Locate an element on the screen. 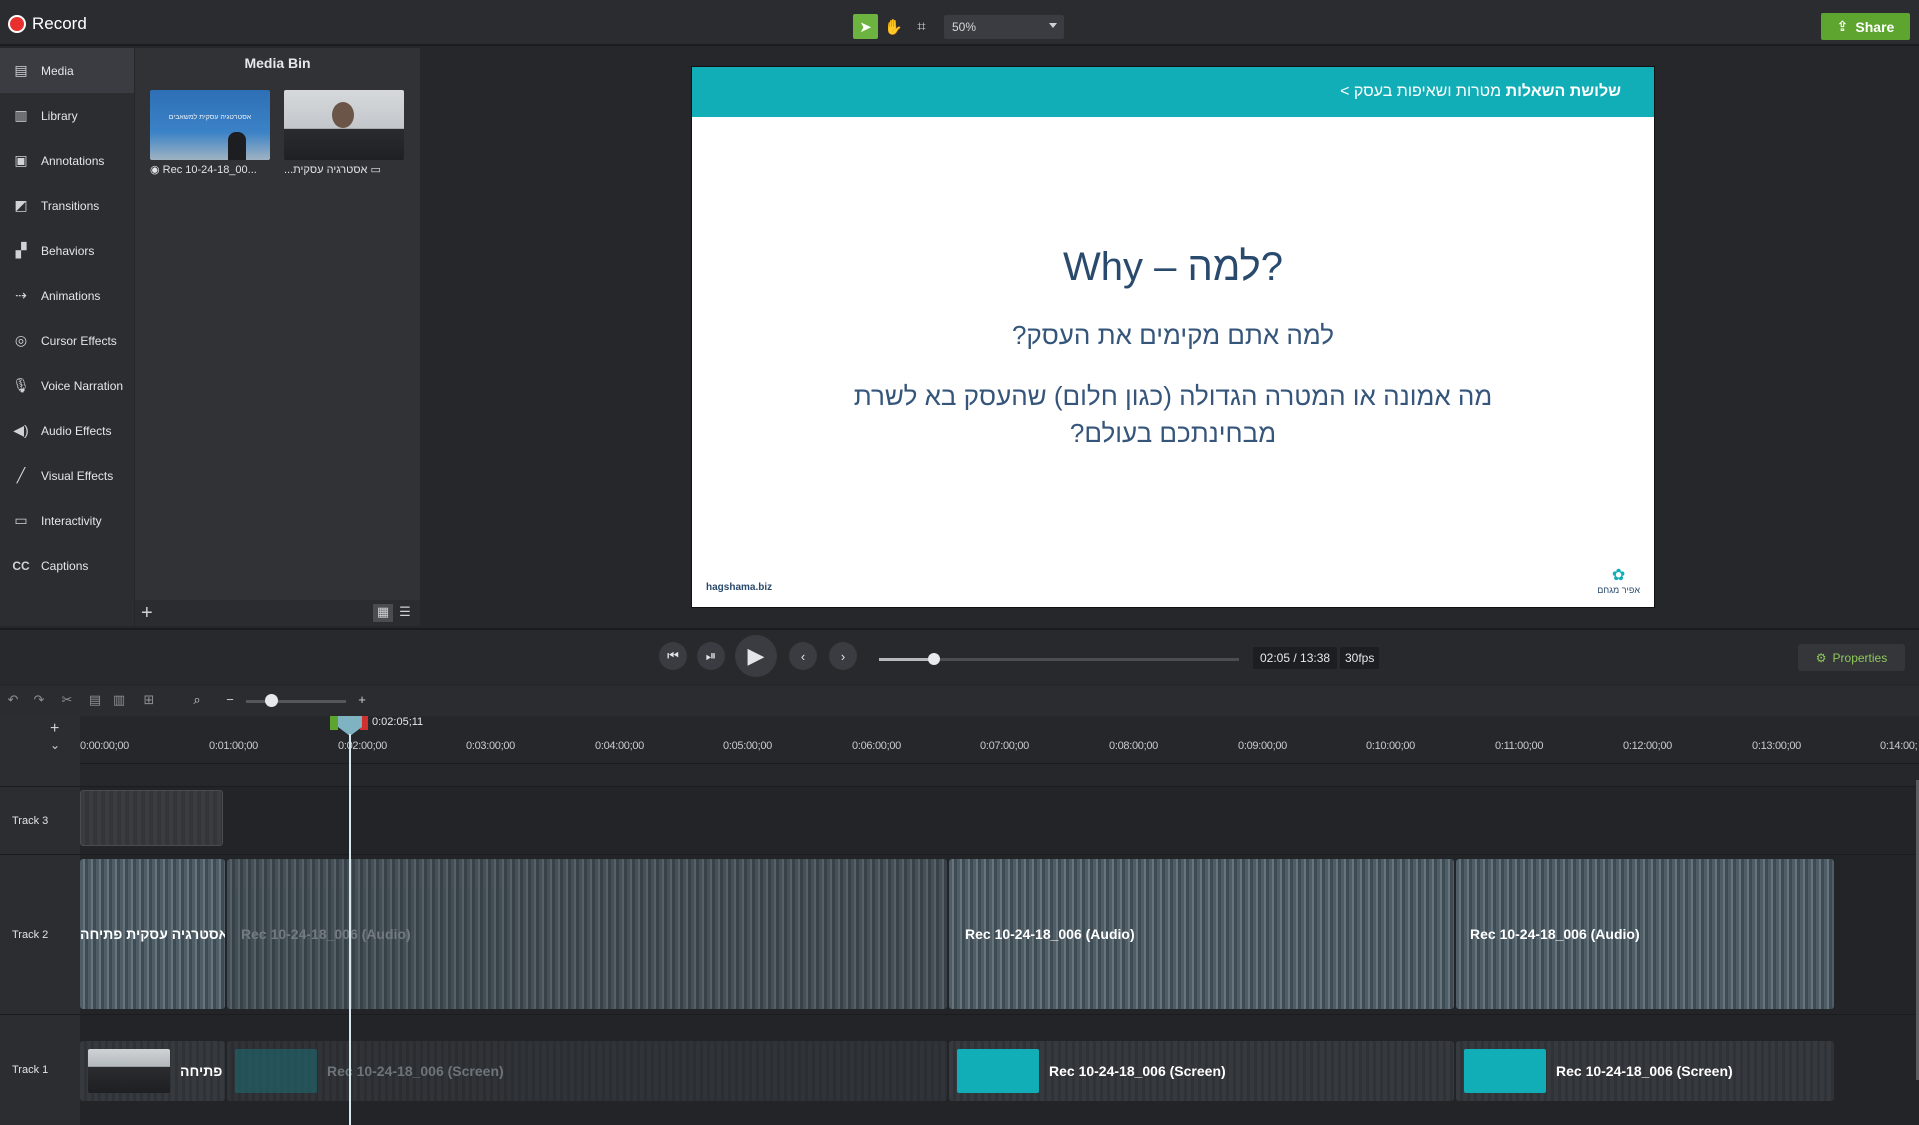 This screenshot has width=1919, height=1125. clip-label: אסטרגיה עסקית פתיחה is located at coordinates (152, 934).